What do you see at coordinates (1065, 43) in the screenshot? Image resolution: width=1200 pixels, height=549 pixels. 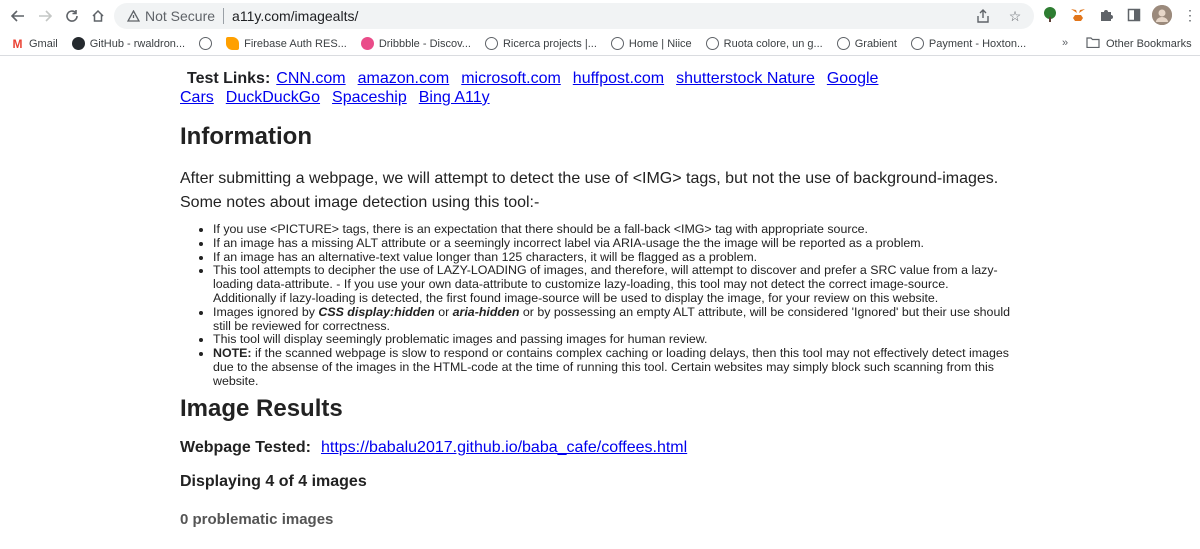 I see `bookmarks-overflow-button: »` at bounding box center [1065, 43].